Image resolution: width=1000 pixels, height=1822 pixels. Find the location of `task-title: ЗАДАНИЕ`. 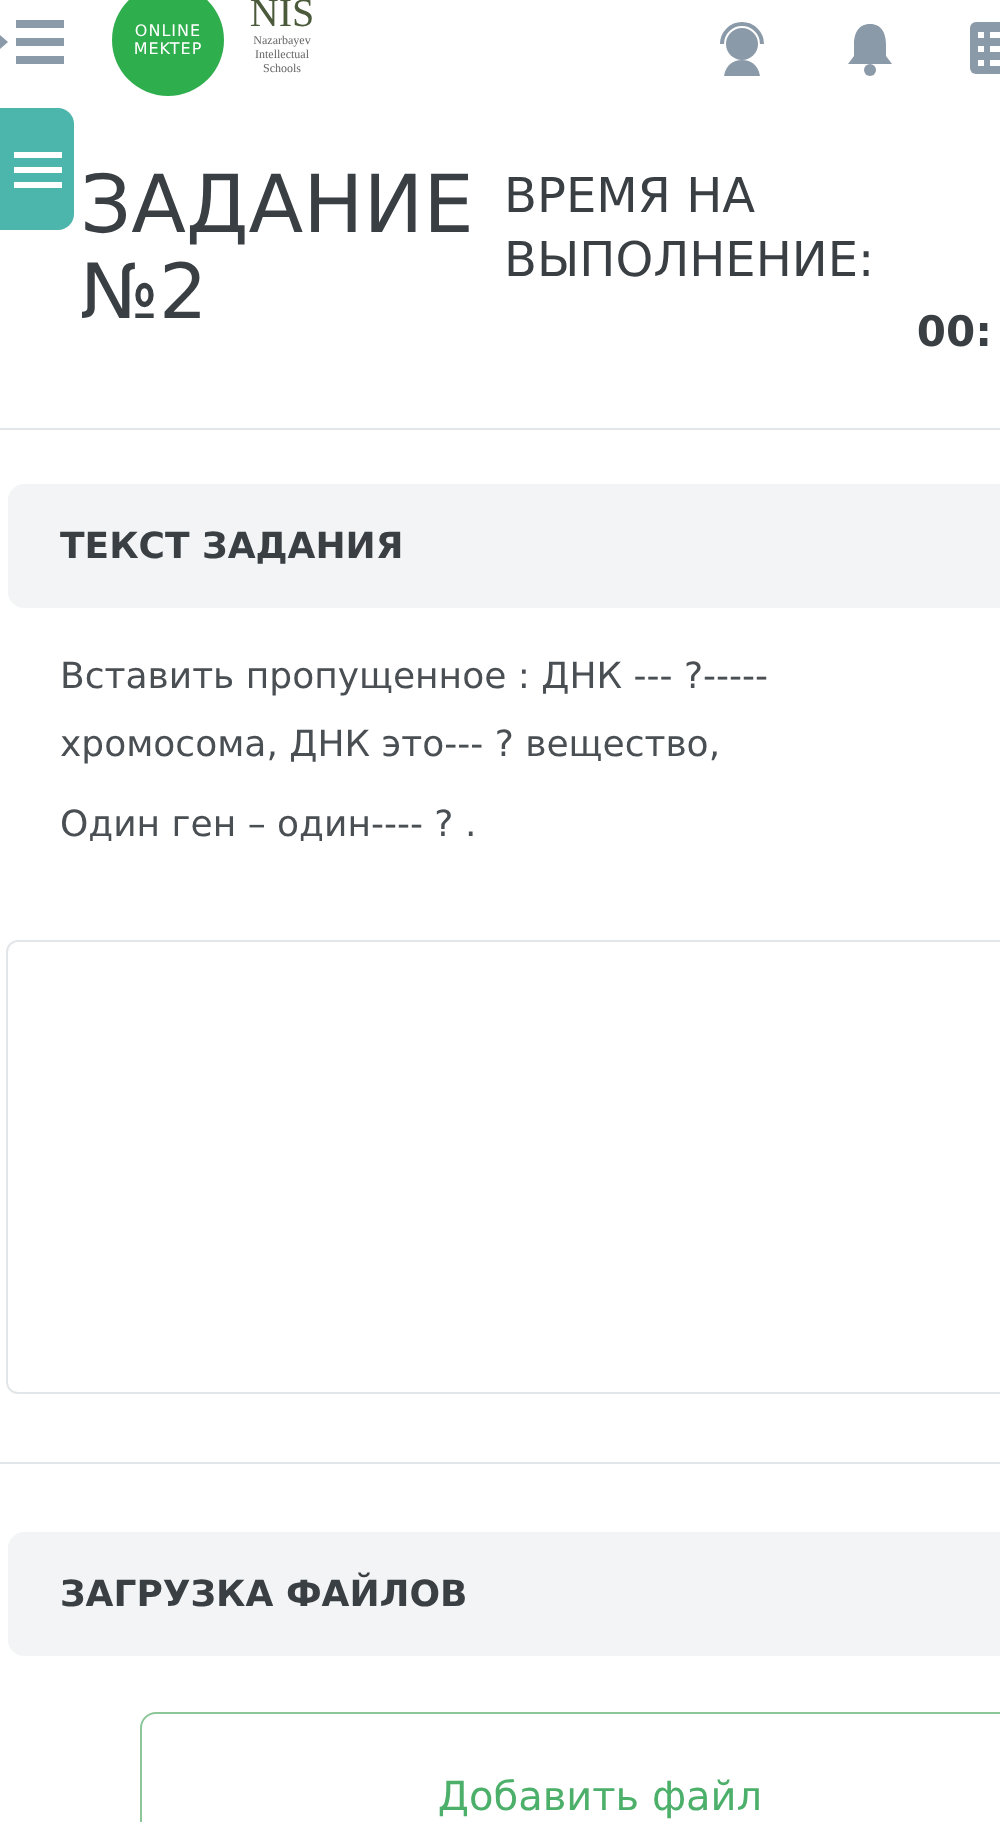

task-title: ЗАДАНИЕ is located at coordinates (277, 206).